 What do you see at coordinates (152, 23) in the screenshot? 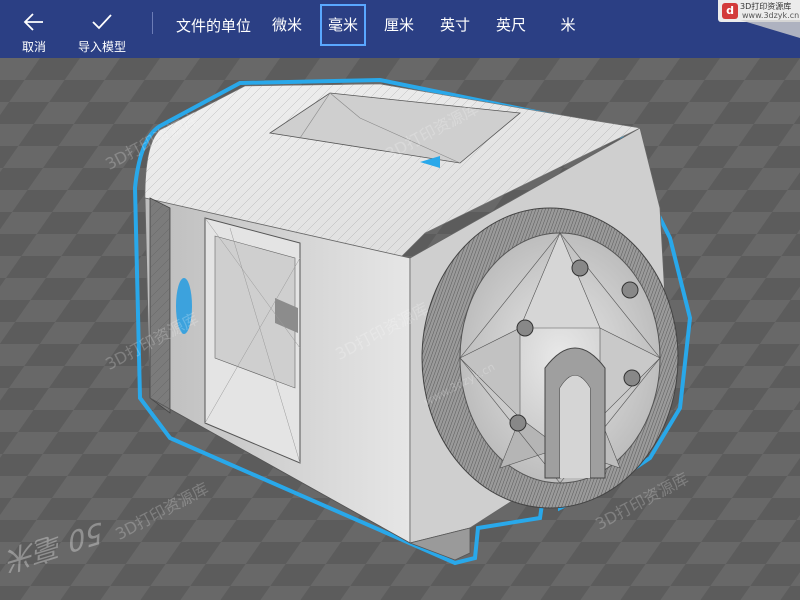
I see `toolbar-divider` at bounding box center [152, 23].